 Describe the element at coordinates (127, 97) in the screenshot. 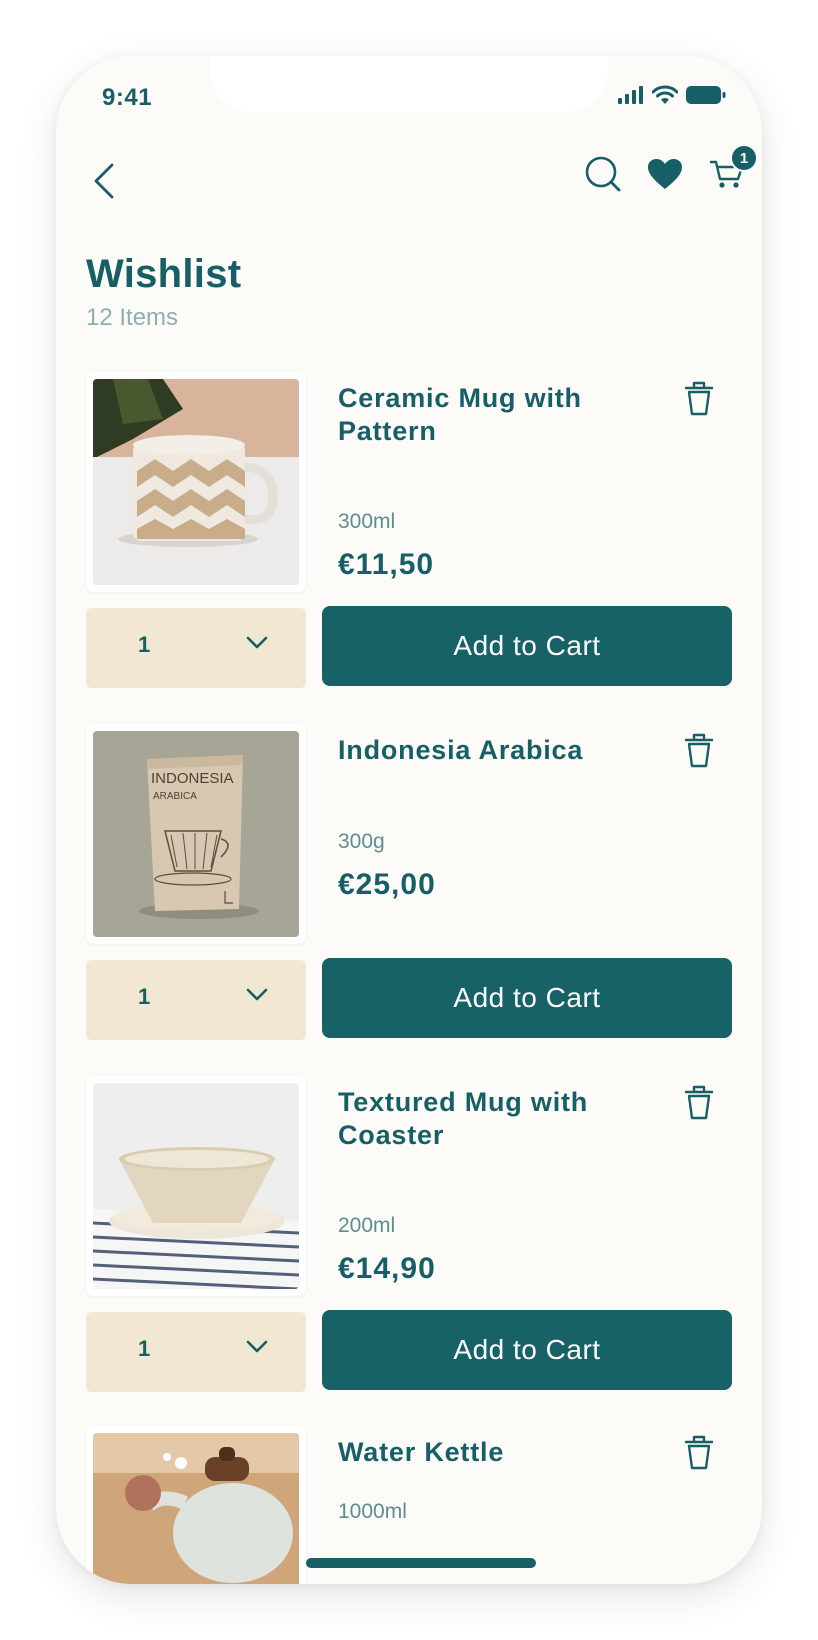

I see `status-time: 9:41` at that location.